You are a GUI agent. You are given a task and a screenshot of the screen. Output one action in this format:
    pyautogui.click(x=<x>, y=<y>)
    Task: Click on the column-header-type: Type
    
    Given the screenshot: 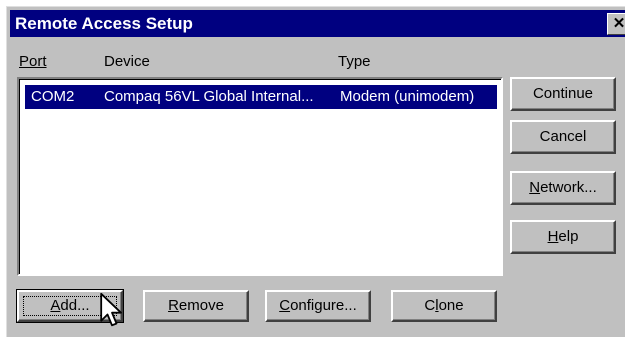 What is the action you would take?
    pyautogui.click(x=354, y=61)
    